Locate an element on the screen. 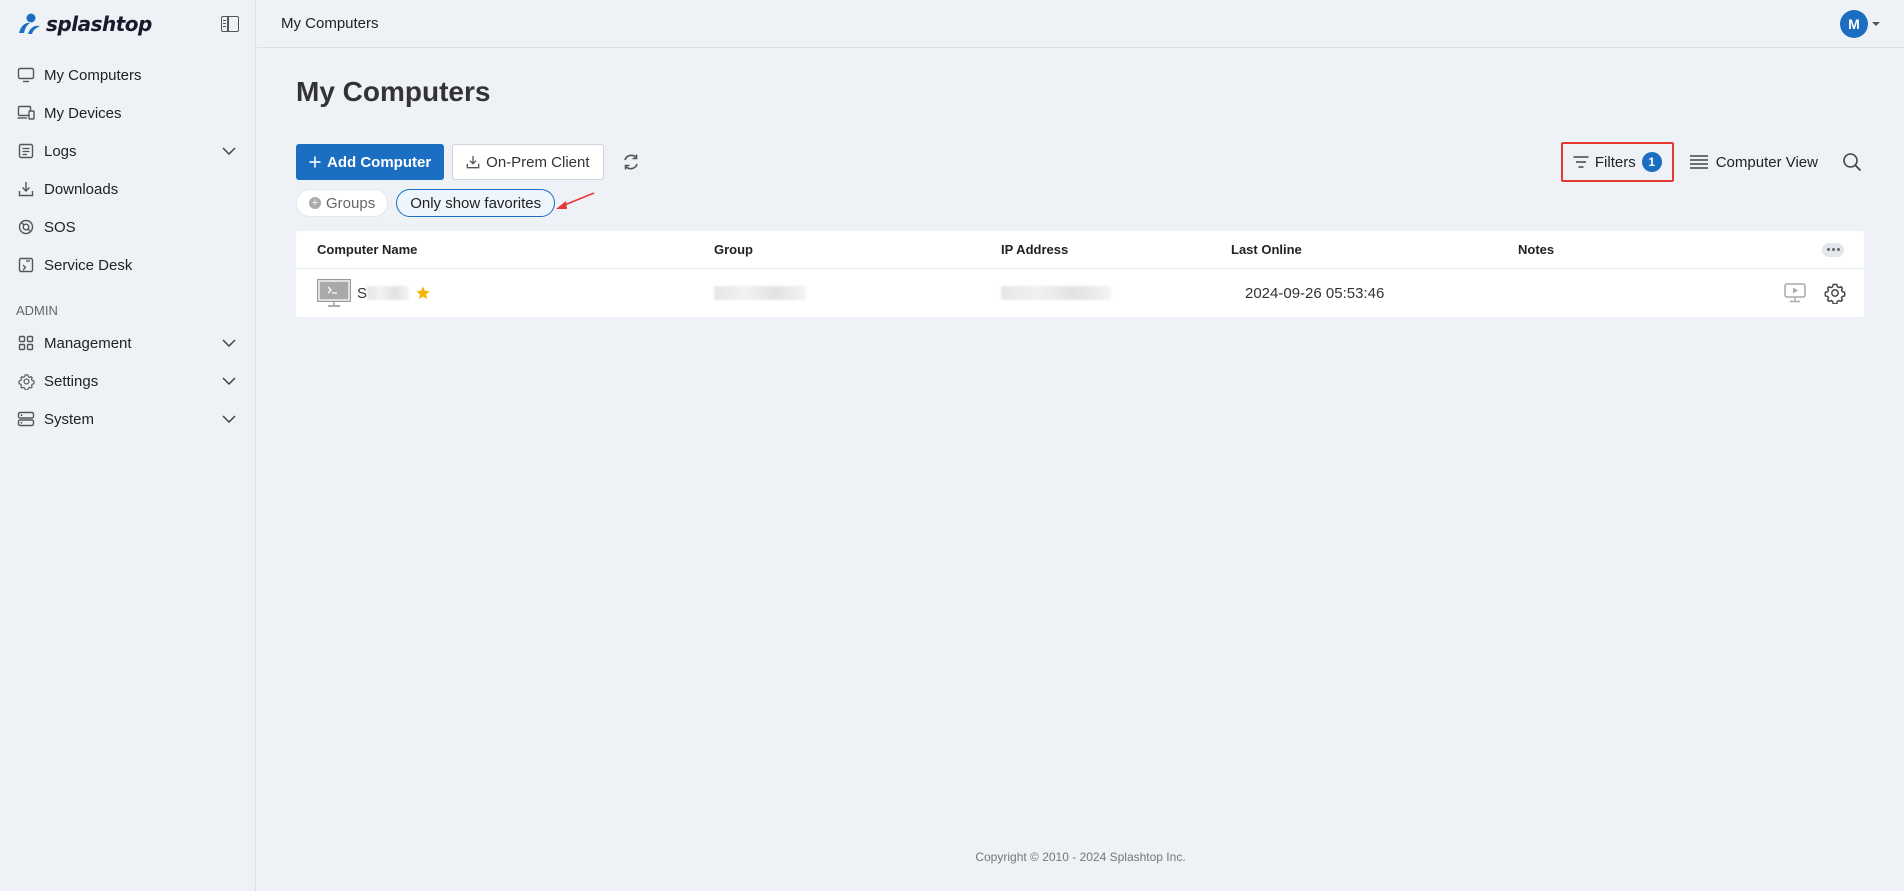 This screenshot has height=891, width=1904. sidebar-item-settings: Settings is located at coordinates (127, 381).